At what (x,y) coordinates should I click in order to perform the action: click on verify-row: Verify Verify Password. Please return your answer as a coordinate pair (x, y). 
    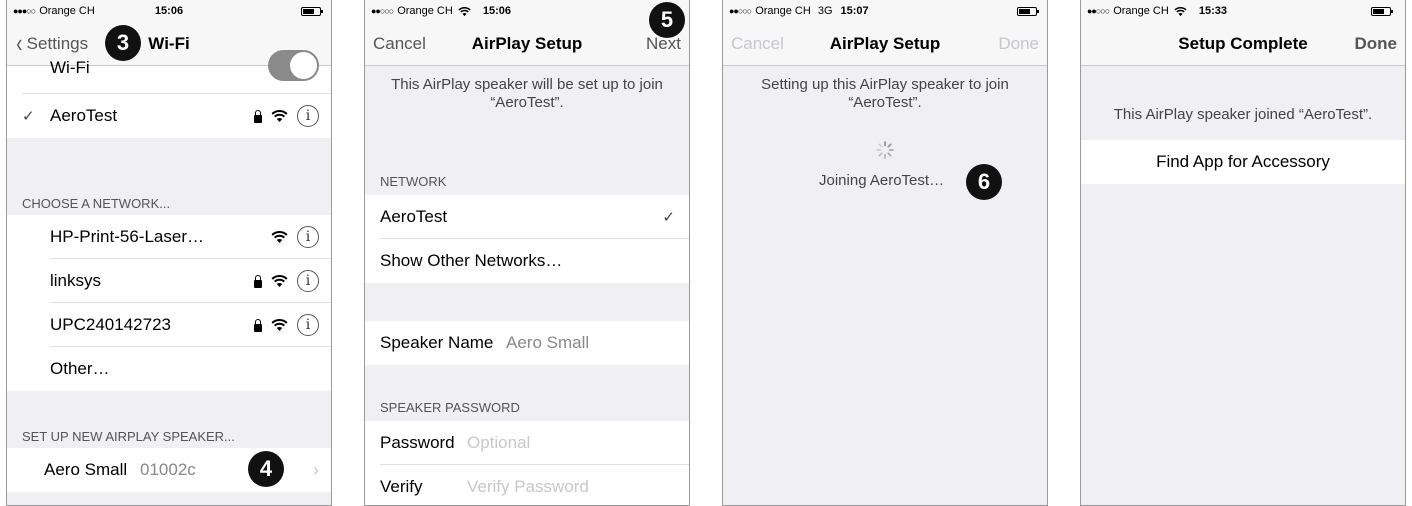
    Looking at the image, I should click on (527, 485).